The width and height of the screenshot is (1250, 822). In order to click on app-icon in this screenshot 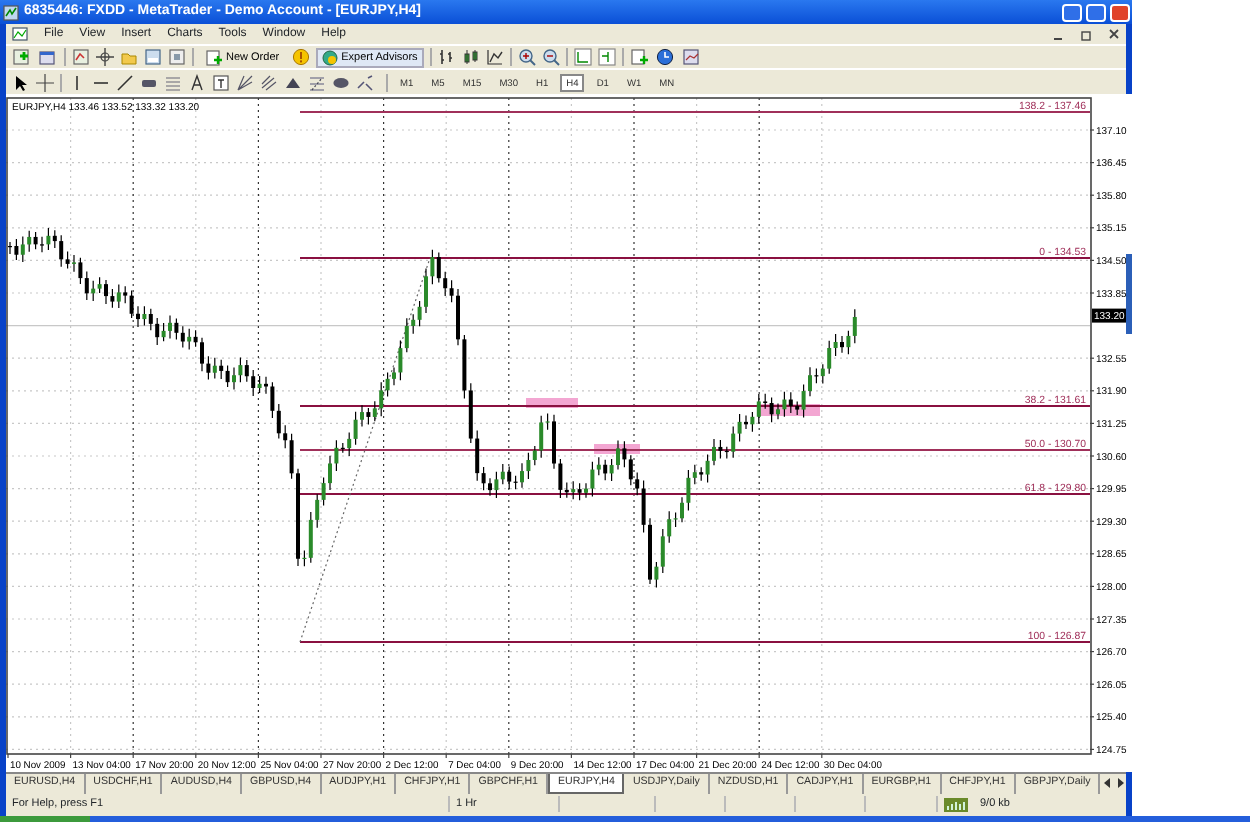, I will do `click(11, 12)`.